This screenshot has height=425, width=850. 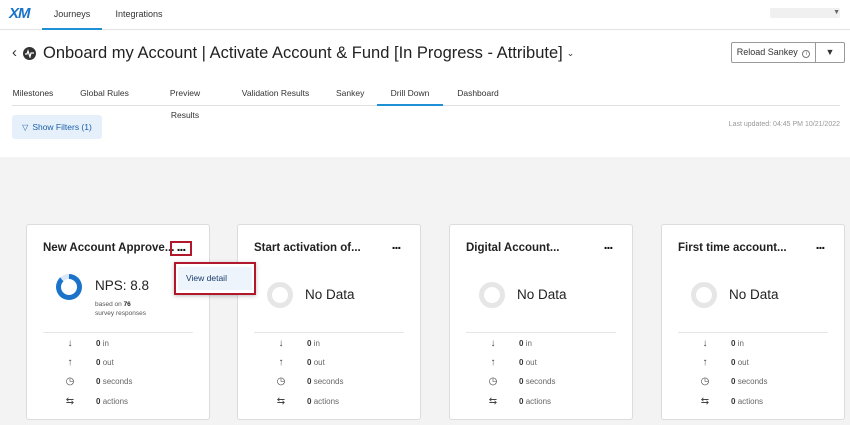 I want to click on info-icon: i, so click(x=806, y=54).